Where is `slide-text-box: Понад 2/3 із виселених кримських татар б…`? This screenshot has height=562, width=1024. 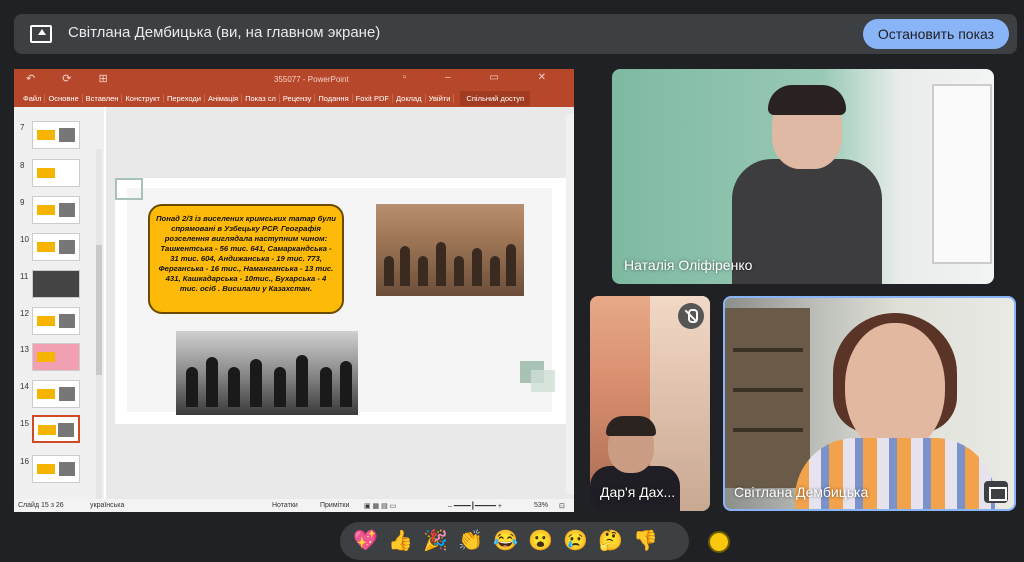
slide-text-box: Понад 2/3 із виселених кримських татар б… is located at coordinates (246, 259).